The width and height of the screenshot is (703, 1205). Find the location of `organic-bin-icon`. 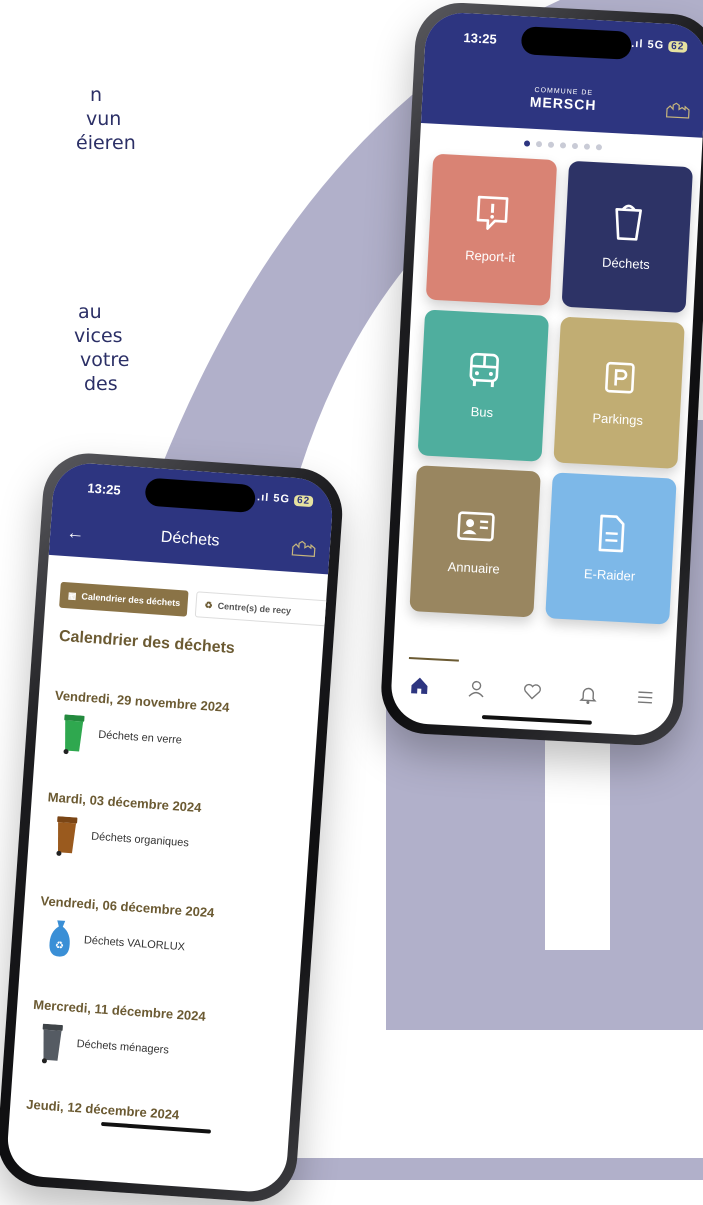

organic-bin-icon is located at coordinates (66, 836).